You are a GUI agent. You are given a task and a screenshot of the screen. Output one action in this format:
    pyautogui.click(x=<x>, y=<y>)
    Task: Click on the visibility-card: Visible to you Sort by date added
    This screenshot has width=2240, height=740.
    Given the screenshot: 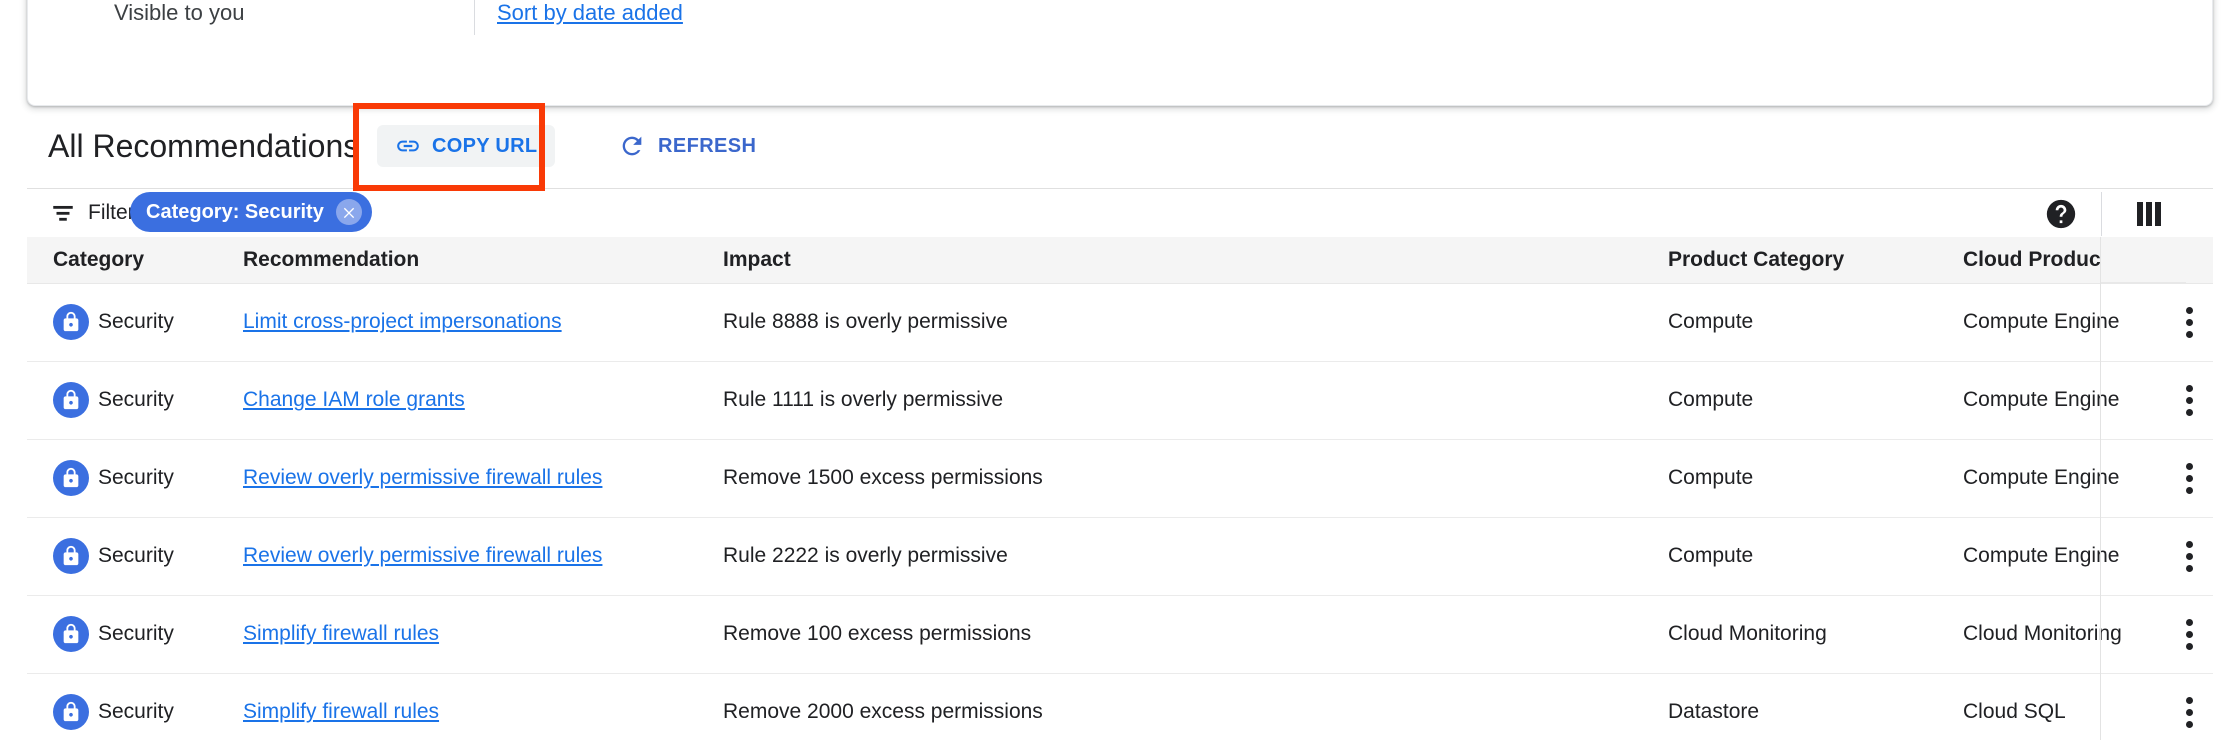 What is the action you would take?
    pyautogui.click(x=1120, y=53)
    